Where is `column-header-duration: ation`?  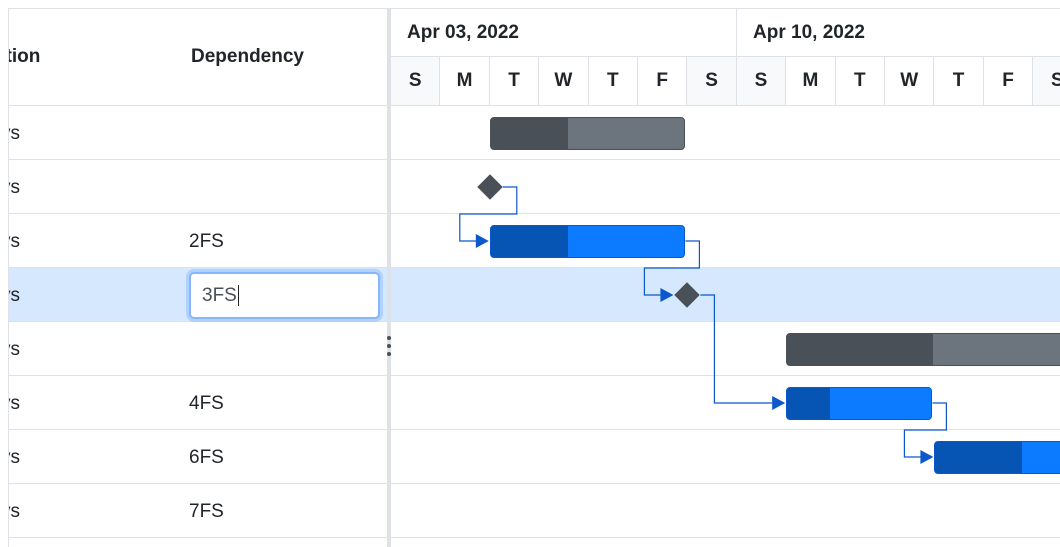 column-header-duration: ation is located at coordinates (24, 57).